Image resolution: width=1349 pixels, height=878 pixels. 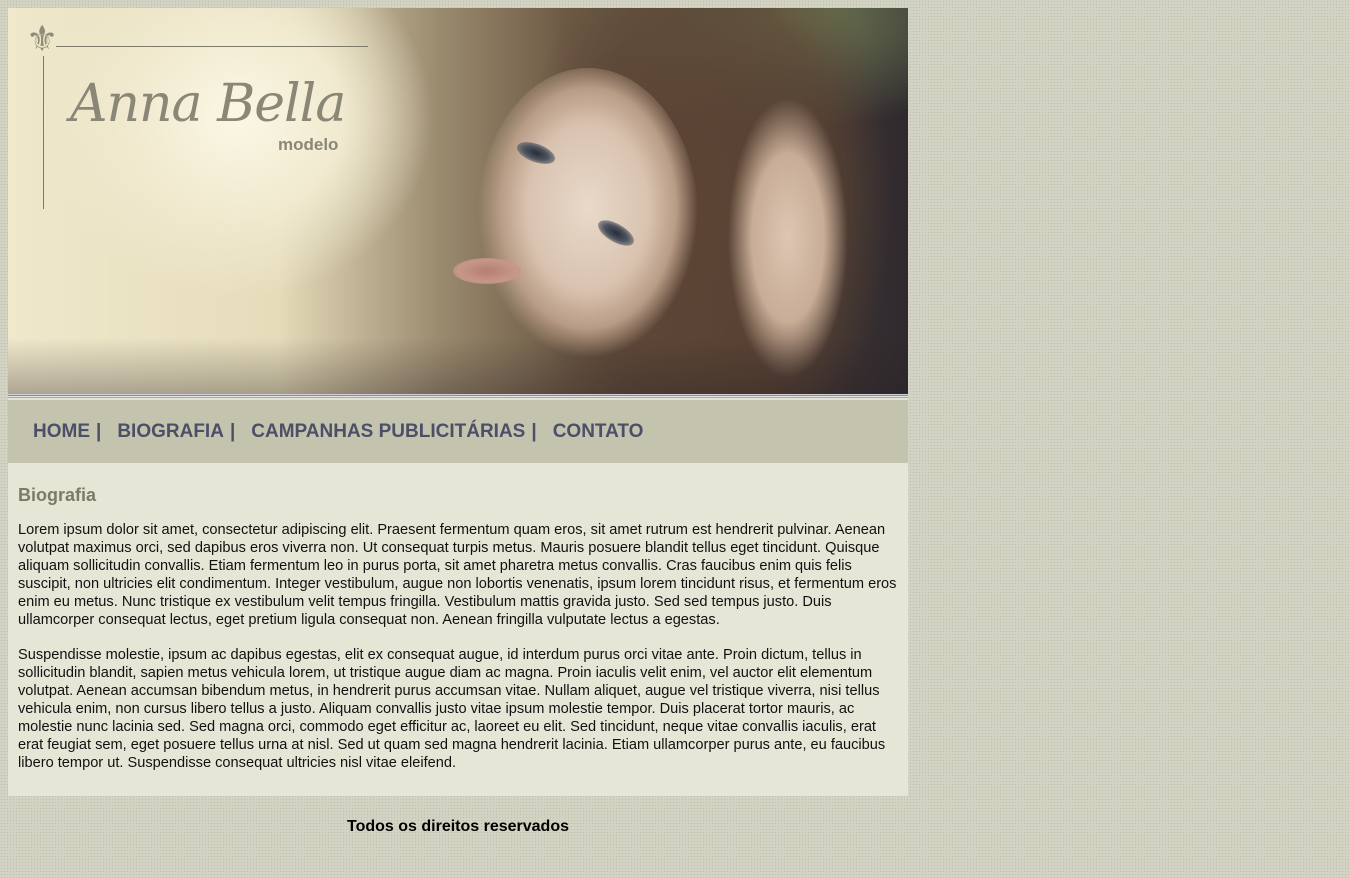 What do you see at coordinates (308, 144) in the screenshot?
I see `logo-subtitle: modelo` at bounding box center [308, 144].